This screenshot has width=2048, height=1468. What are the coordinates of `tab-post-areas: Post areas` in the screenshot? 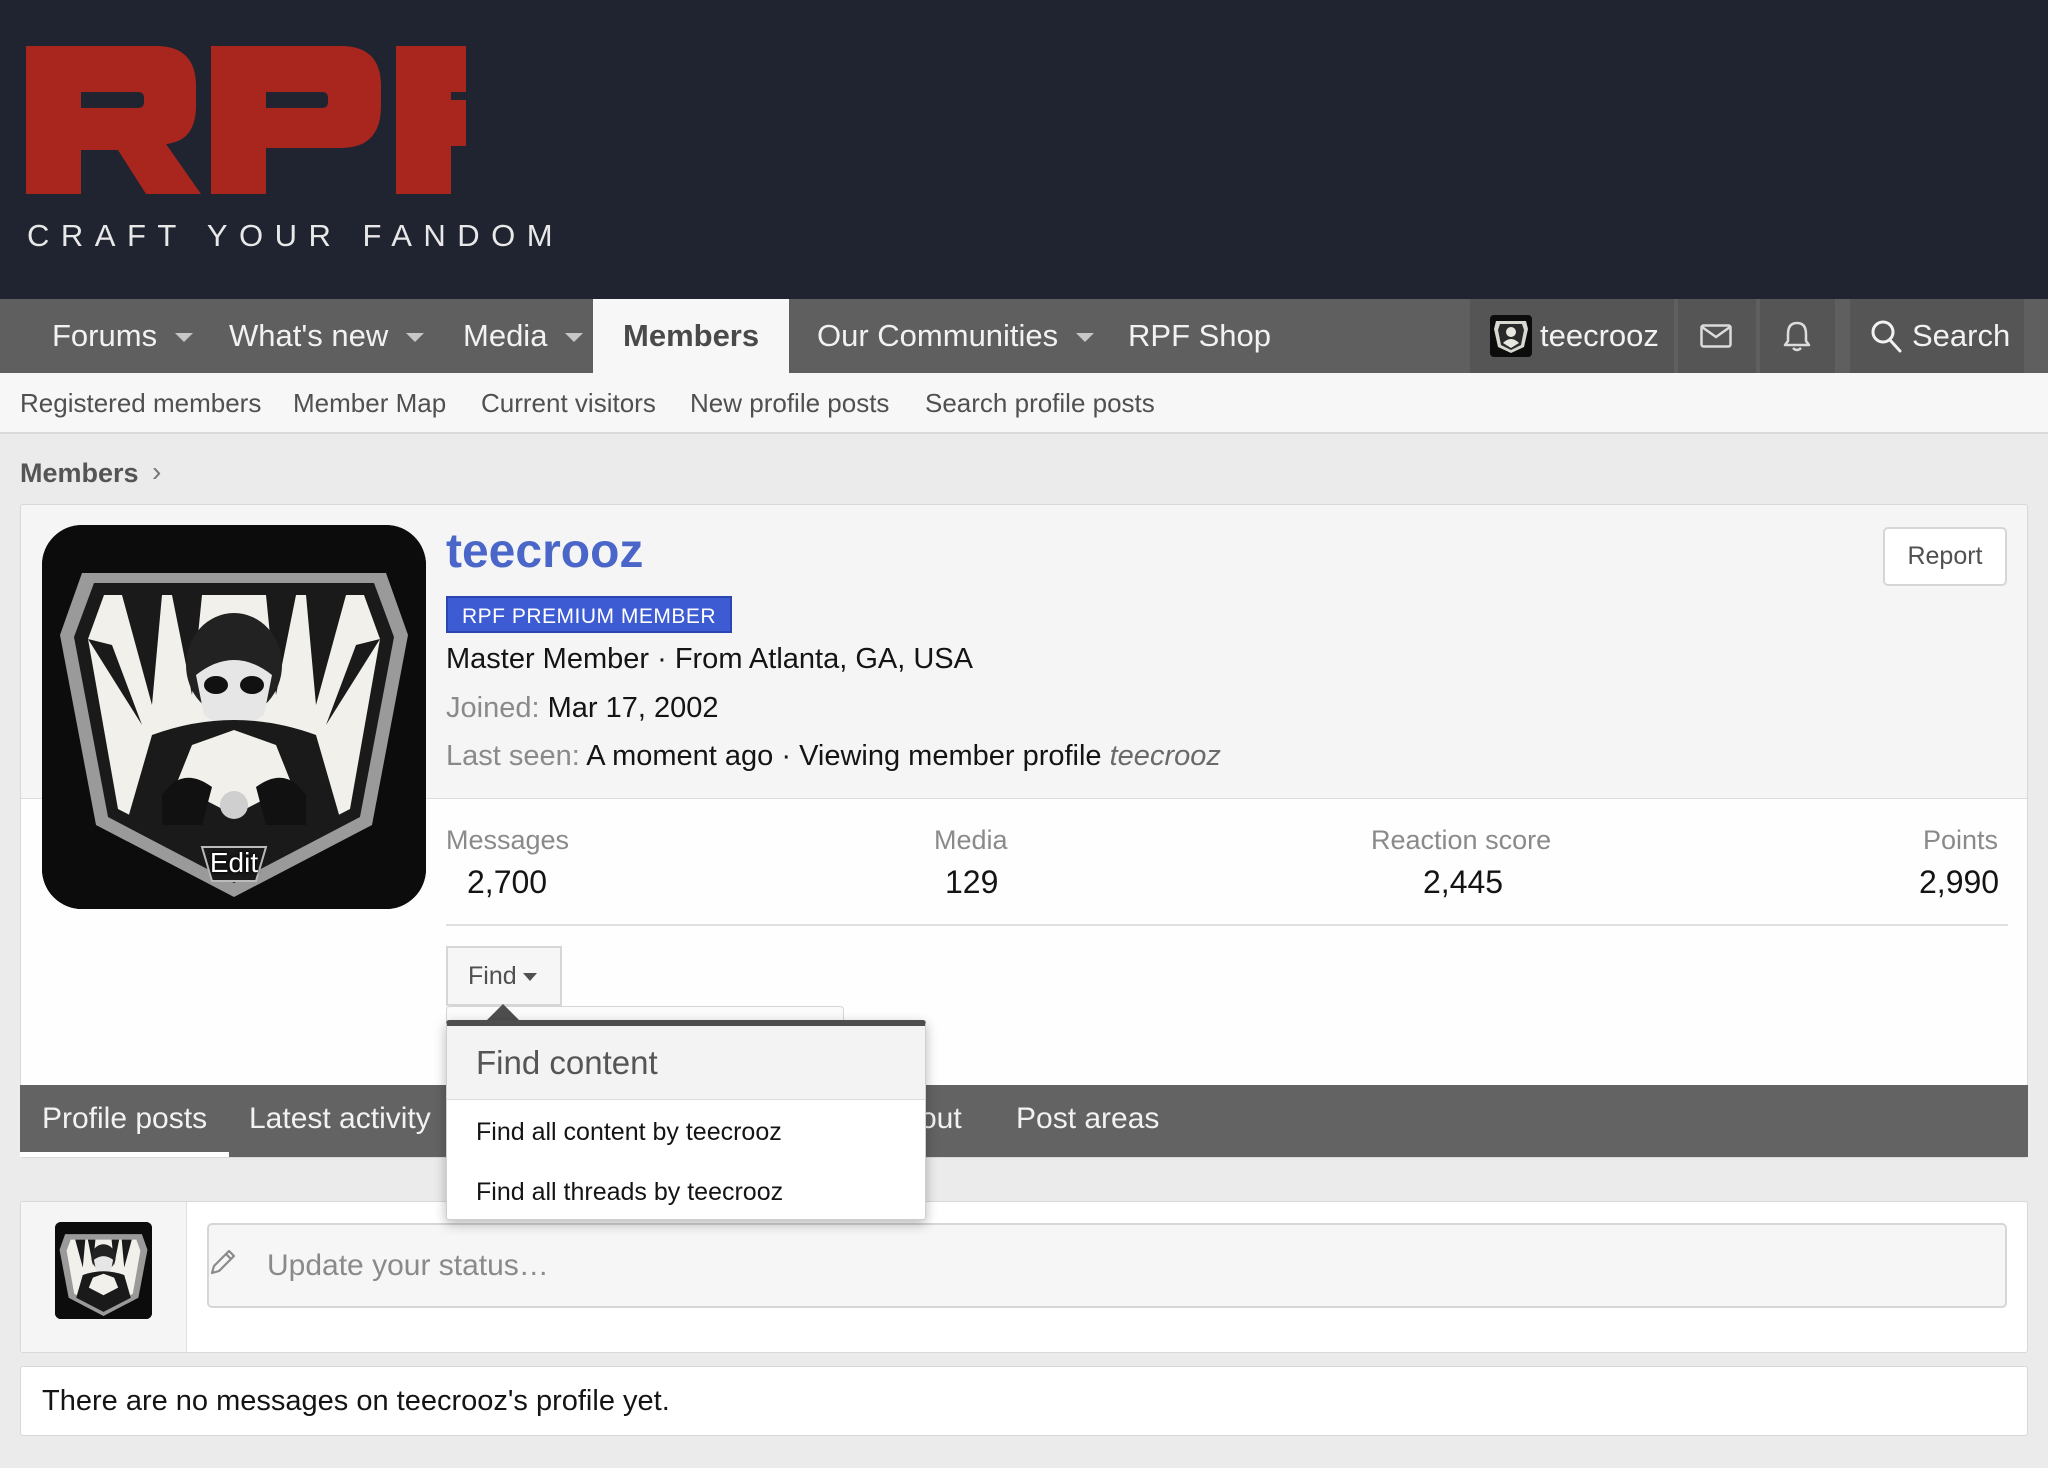 It's located at (1087, 1121).